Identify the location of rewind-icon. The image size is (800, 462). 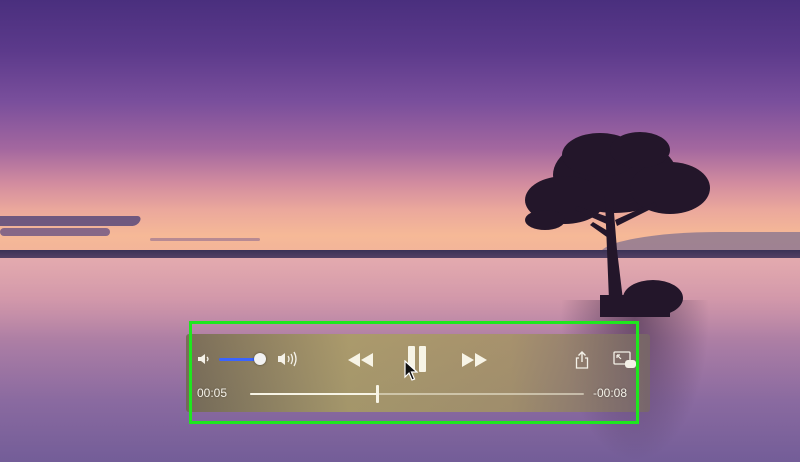
(360, 360).